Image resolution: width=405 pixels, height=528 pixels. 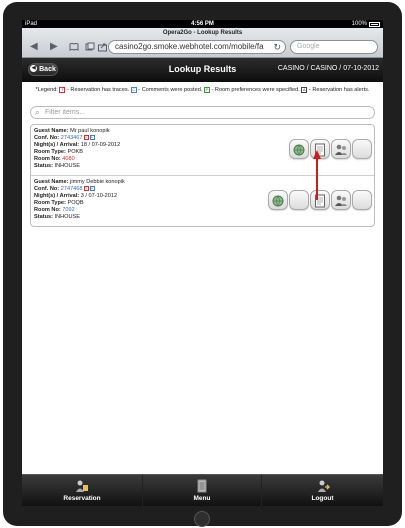 I want to click on url-bar: casino2go.smoke.webhotel.com/mobile/fa ↻, so click(x=197, y=47).